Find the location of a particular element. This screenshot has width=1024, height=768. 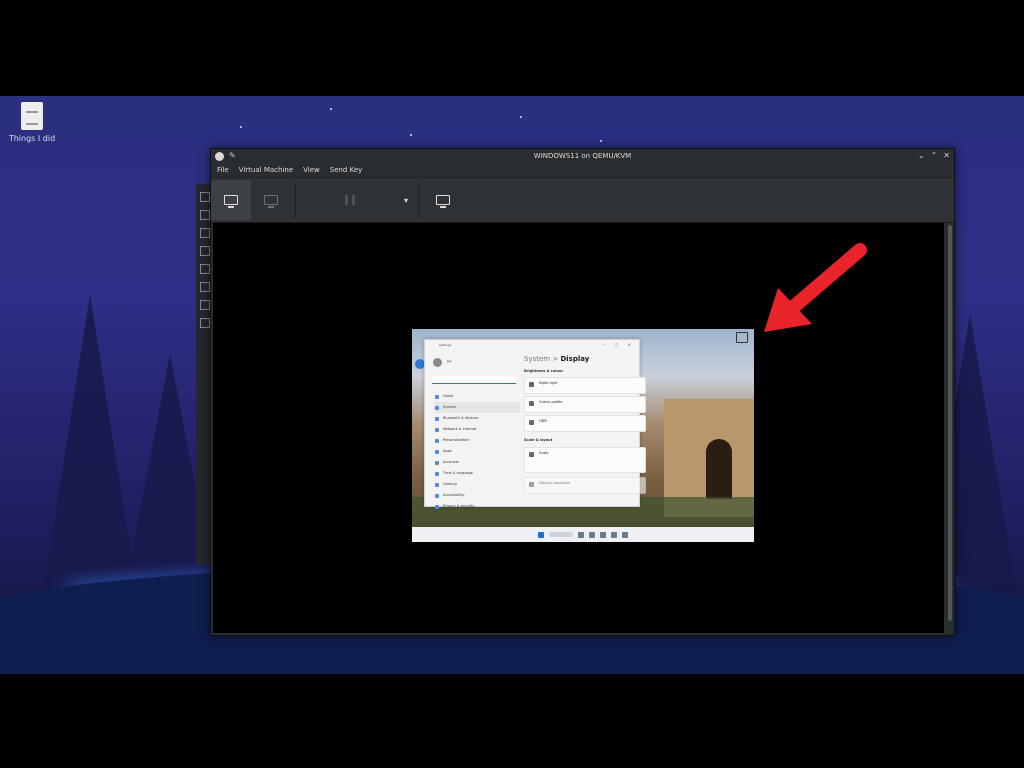

pause-icon is located at coordinates (350, 200).